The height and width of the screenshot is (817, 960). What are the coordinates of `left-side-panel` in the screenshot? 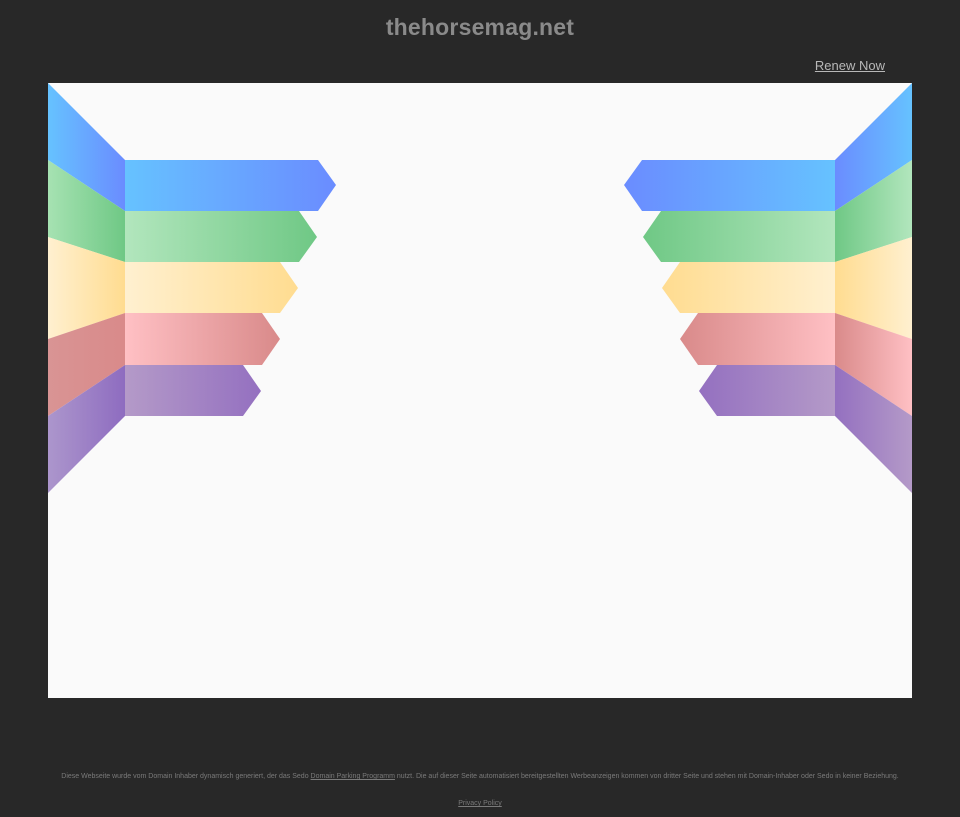 It's located at (86, 288).